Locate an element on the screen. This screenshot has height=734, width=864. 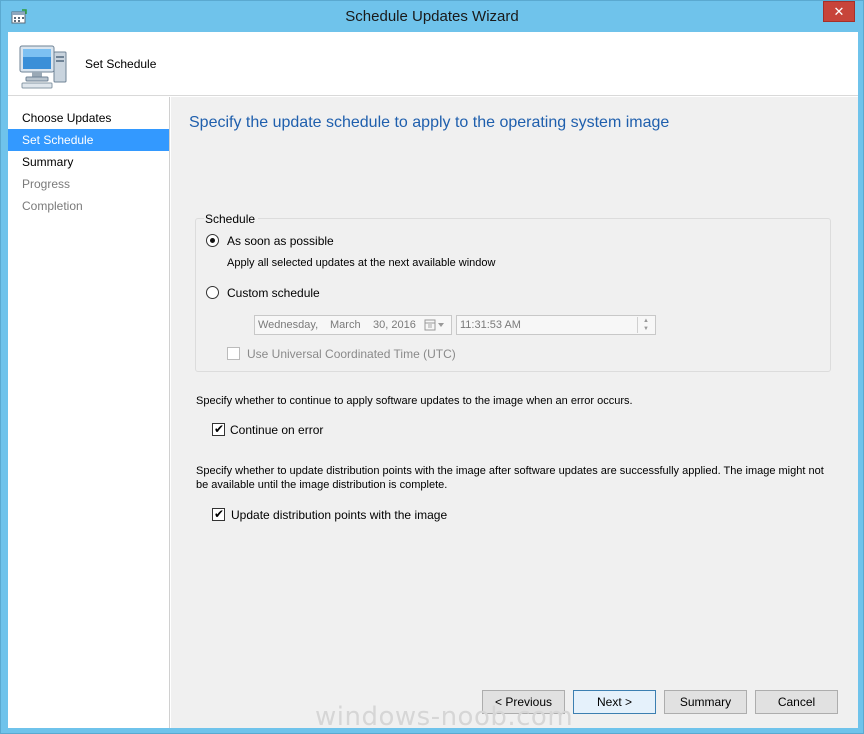
asap-radio is located at coordinates (212, 240).